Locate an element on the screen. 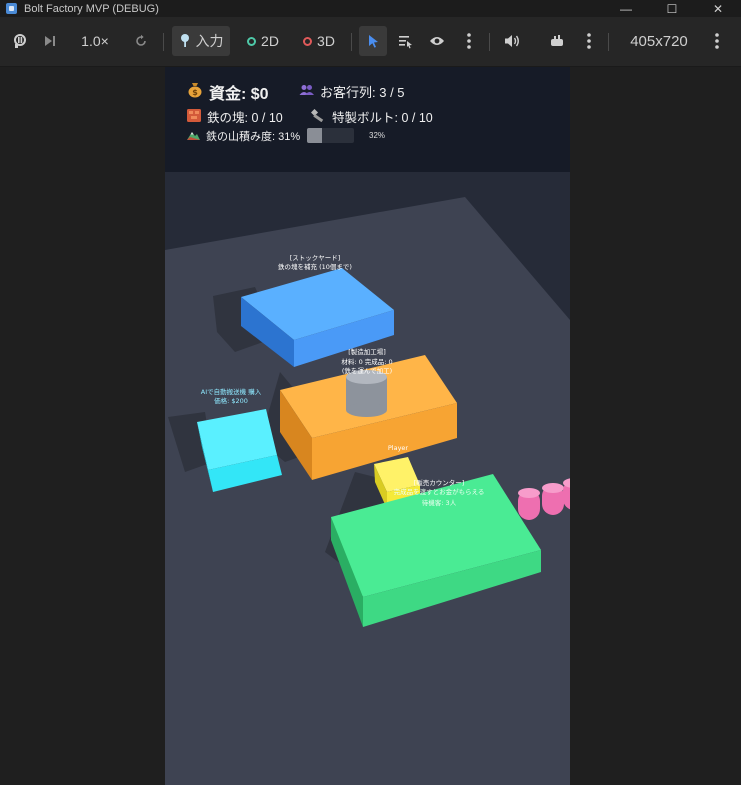 This screenshot has height=785, width=741. mode-3d-label: 3D is located at coordinates (326, 41).